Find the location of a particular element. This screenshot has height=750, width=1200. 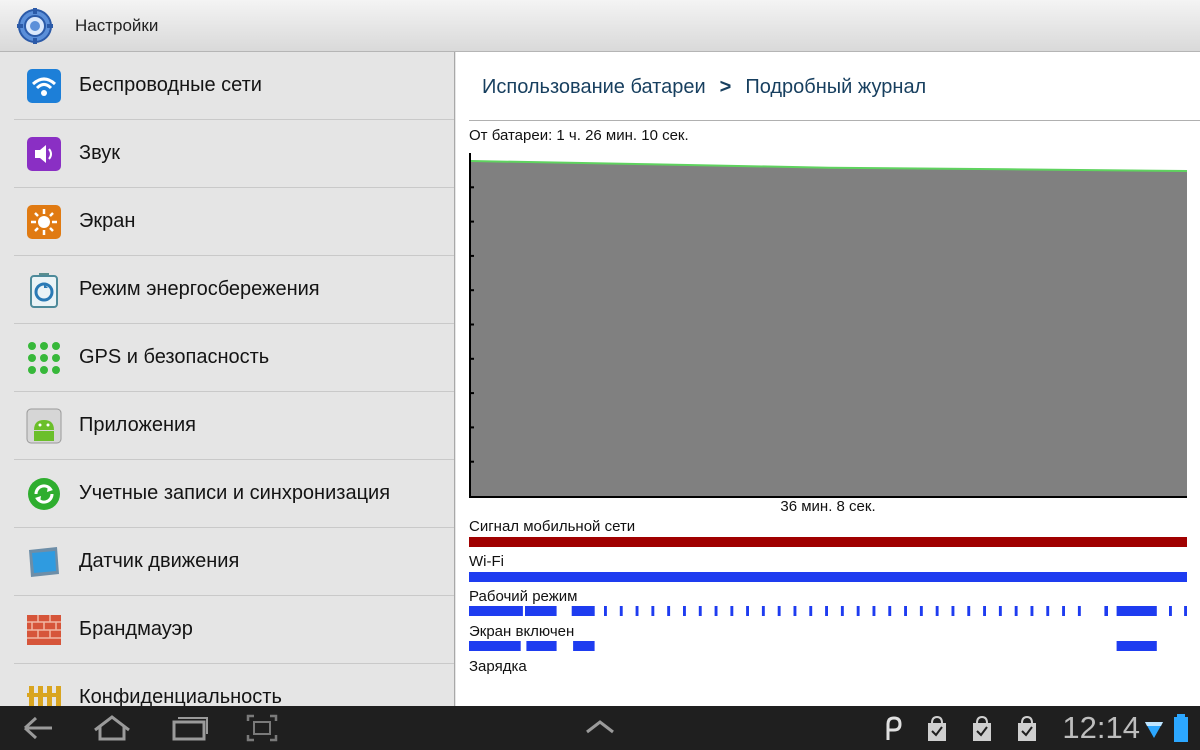

sidebar-item-applications: Приложения is located at coordinates (234, 426).